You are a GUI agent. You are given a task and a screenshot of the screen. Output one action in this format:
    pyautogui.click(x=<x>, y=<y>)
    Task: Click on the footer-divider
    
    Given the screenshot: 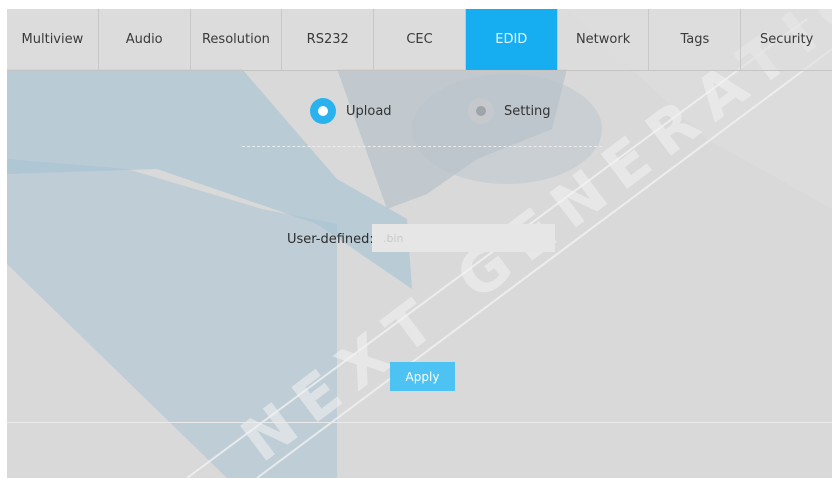 What is the action you would take?
    pyautogui.click(x=419, y=422)
    